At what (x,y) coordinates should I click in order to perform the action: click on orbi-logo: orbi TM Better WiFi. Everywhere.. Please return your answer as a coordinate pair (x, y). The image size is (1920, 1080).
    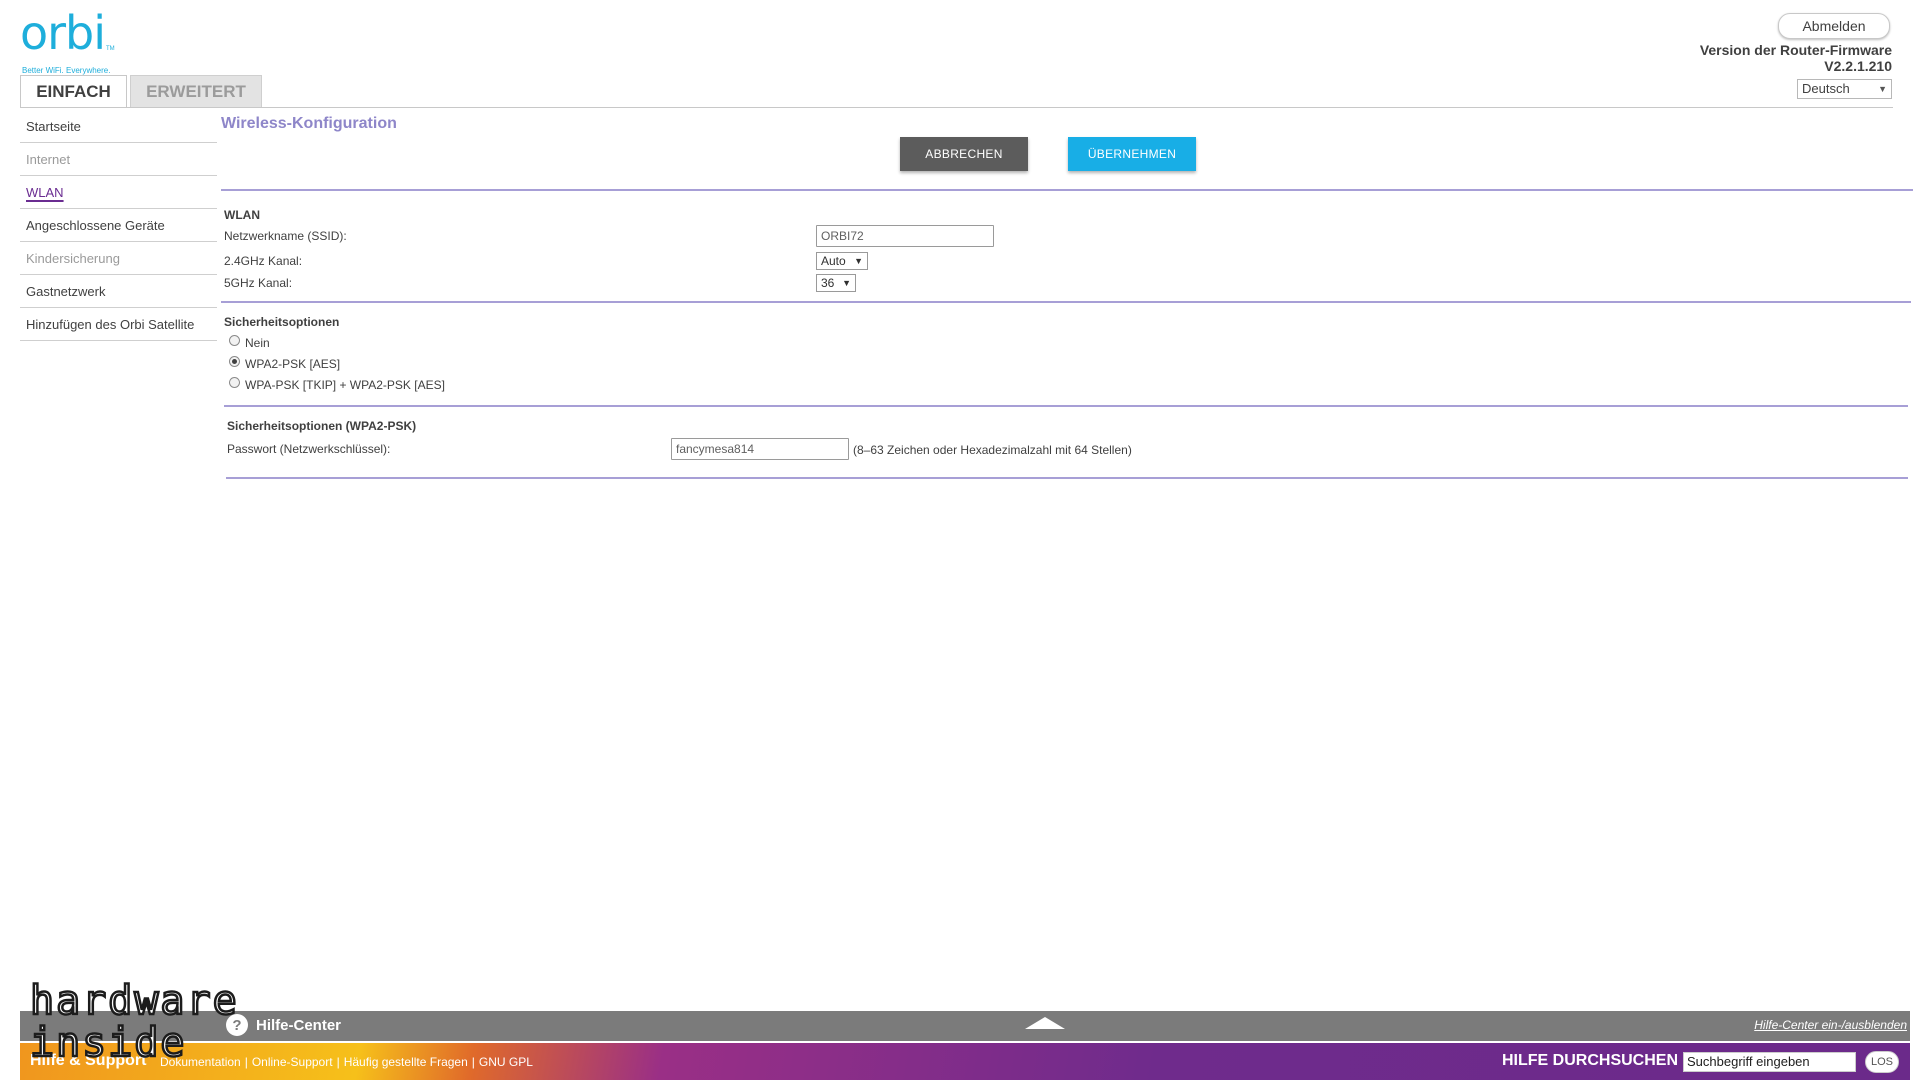
    Looking at the image, I should click on (75, 40).